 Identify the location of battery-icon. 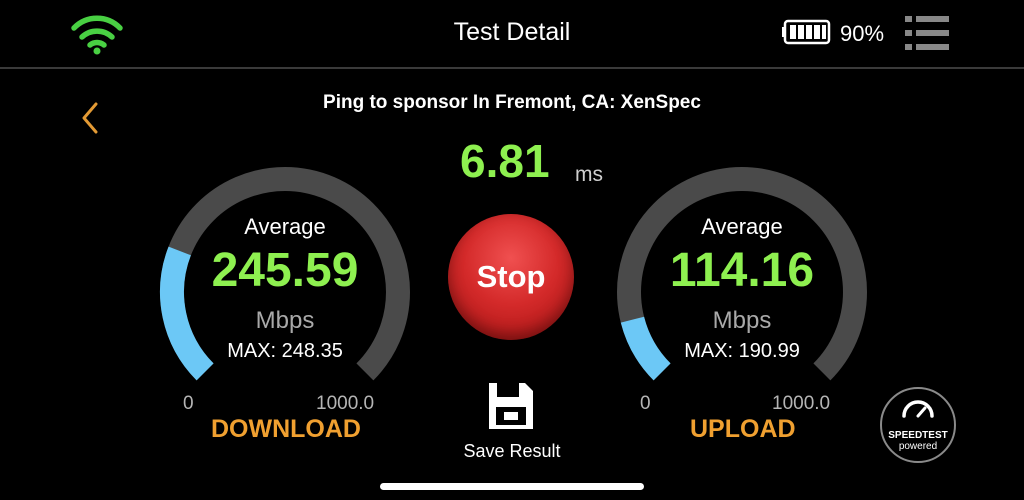
(806, 32).